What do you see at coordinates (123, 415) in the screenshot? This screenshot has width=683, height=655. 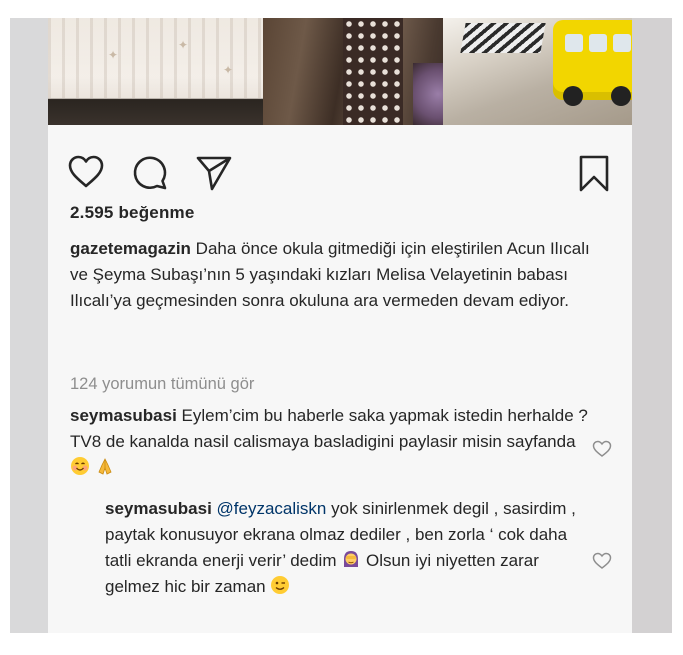 I see `comment-username: seymasubasi` at bounding box center [123, 415].